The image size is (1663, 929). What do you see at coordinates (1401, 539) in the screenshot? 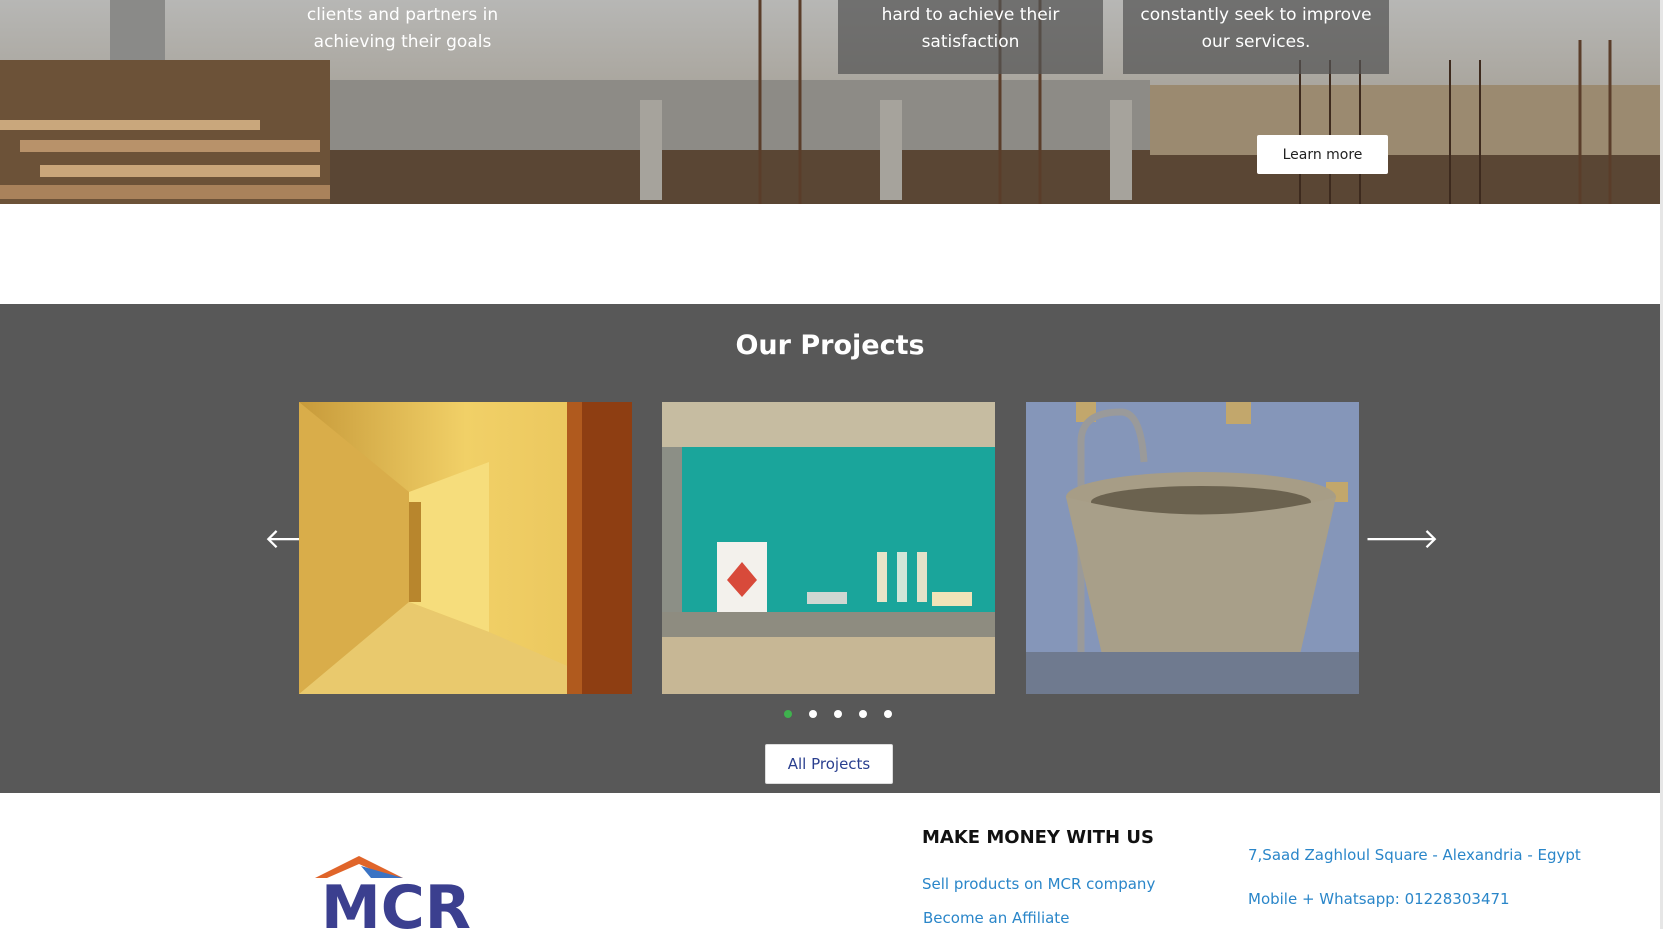
I see `carousel-next-arrow-icon: 🡒` at bounding box center [1401, 539].